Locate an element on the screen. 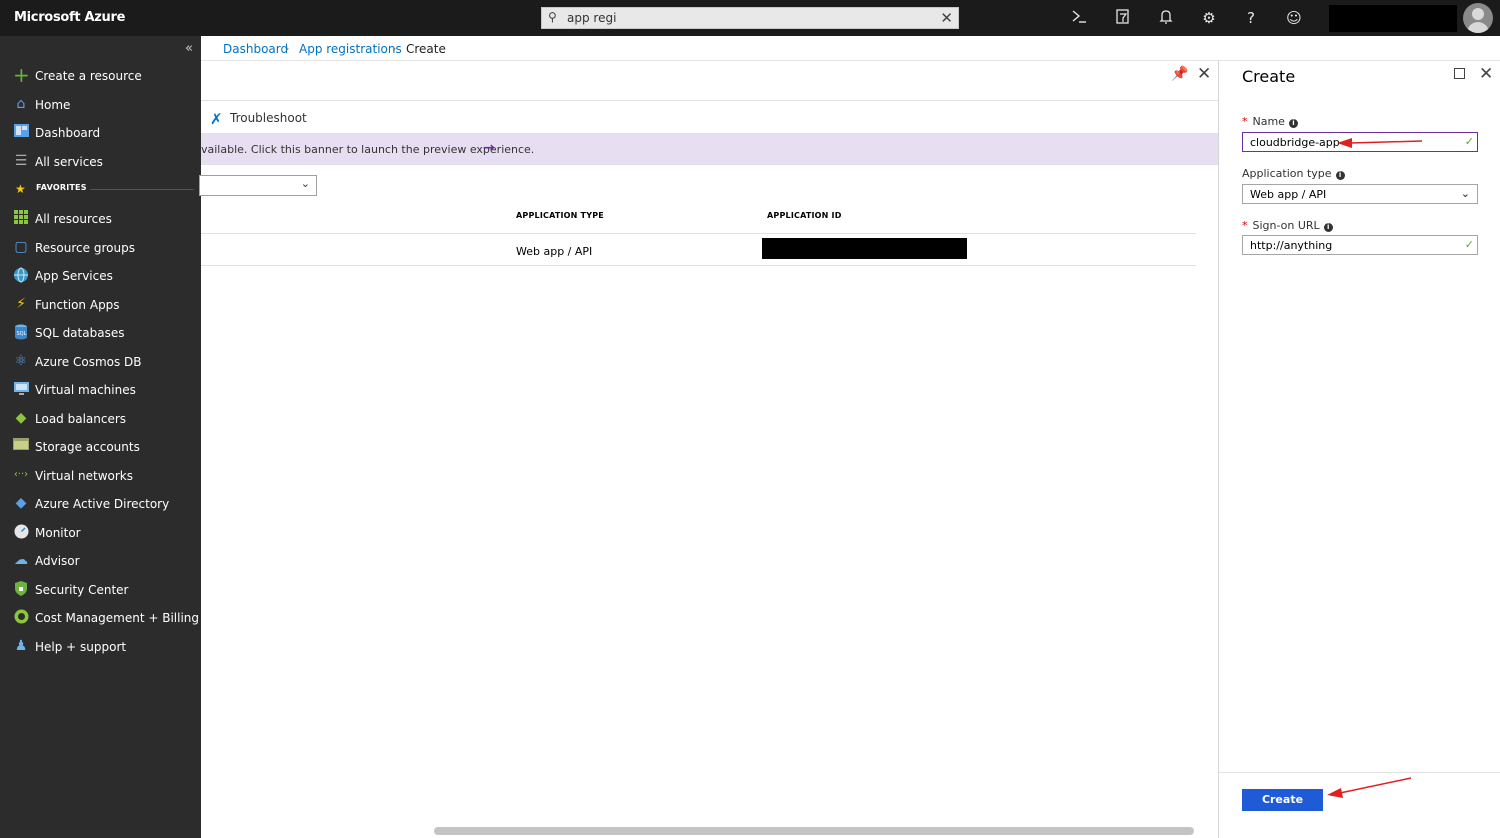  shield-icon is located at coordinates (21, 589).